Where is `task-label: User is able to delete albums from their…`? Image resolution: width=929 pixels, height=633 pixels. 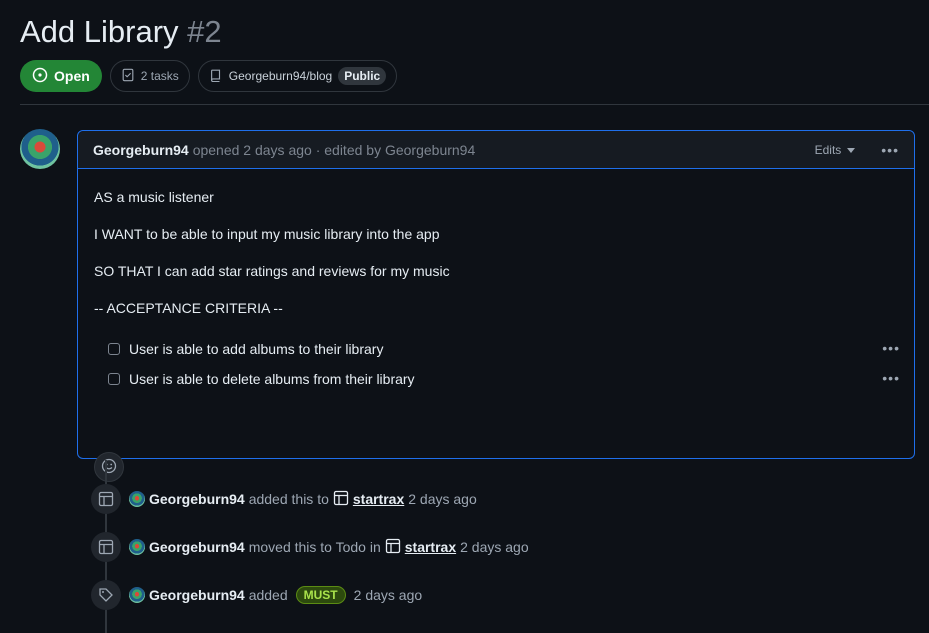
task-label: User is able to delete albums from their… is located at coordinates (272, 379).